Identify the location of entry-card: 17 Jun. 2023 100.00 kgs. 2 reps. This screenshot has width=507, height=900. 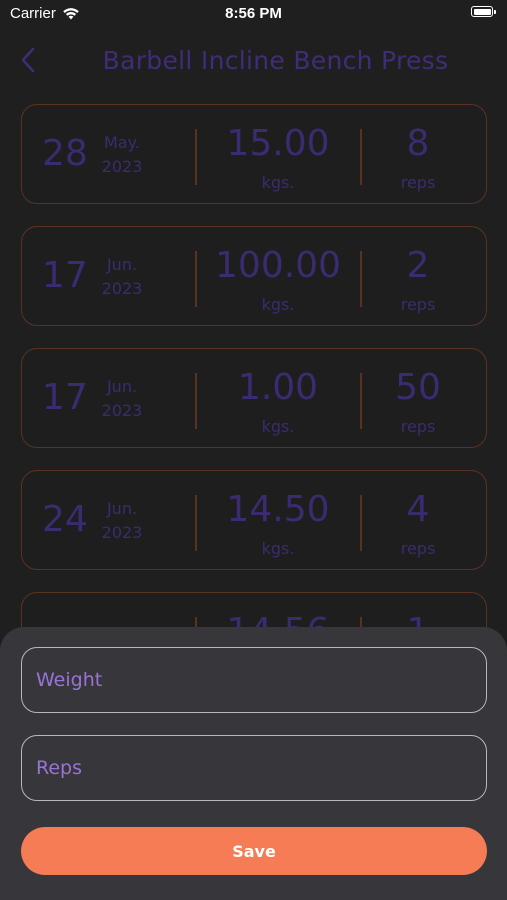
(254, 276).